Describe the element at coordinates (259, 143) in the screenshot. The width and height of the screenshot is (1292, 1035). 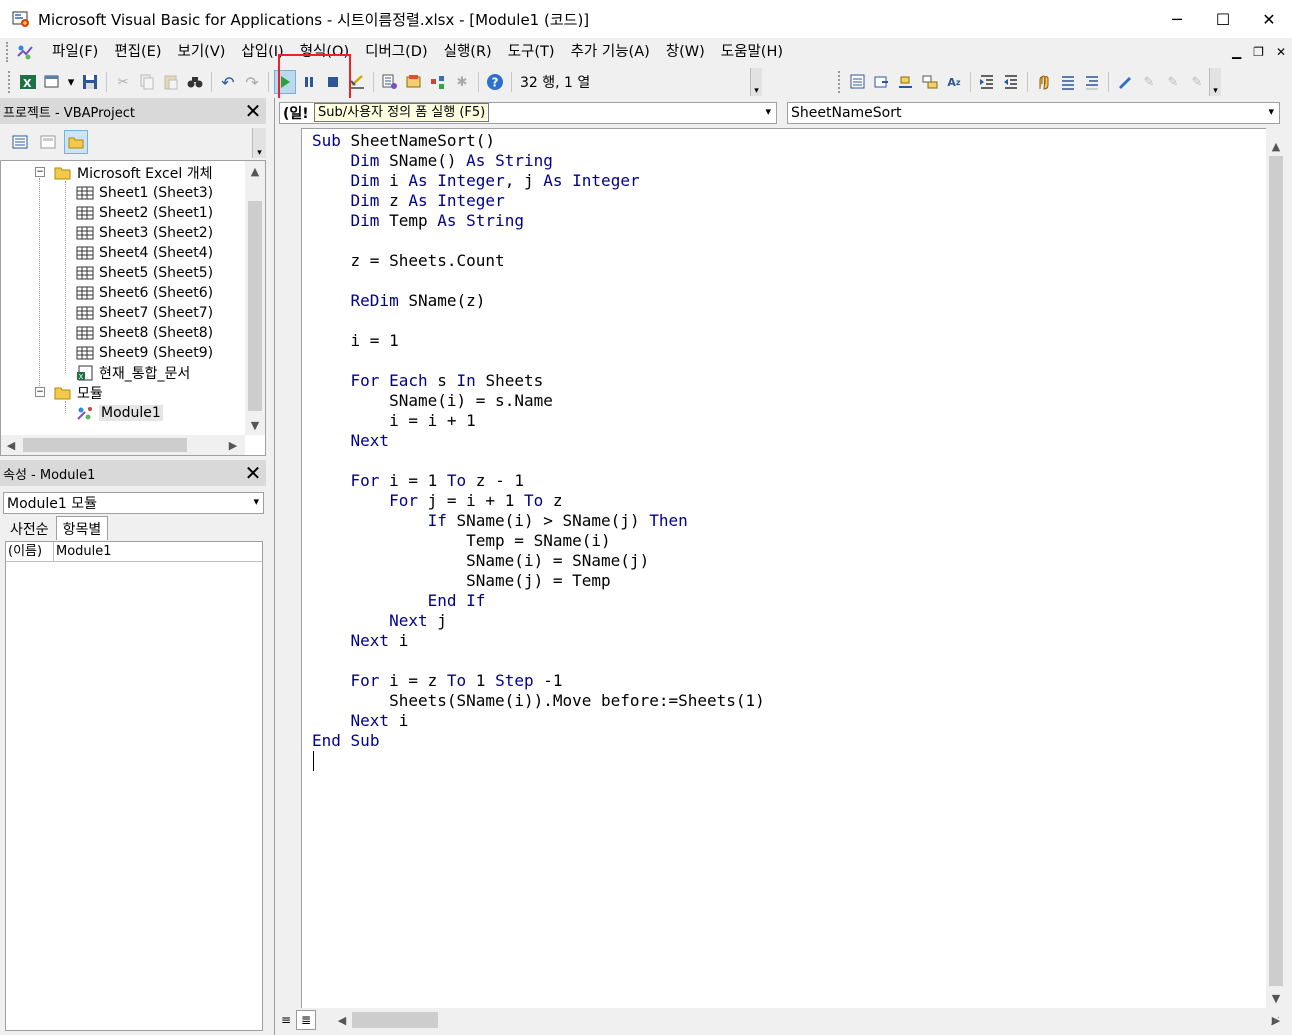
I see `project-toolbar-options-icon: ▾` at that location.